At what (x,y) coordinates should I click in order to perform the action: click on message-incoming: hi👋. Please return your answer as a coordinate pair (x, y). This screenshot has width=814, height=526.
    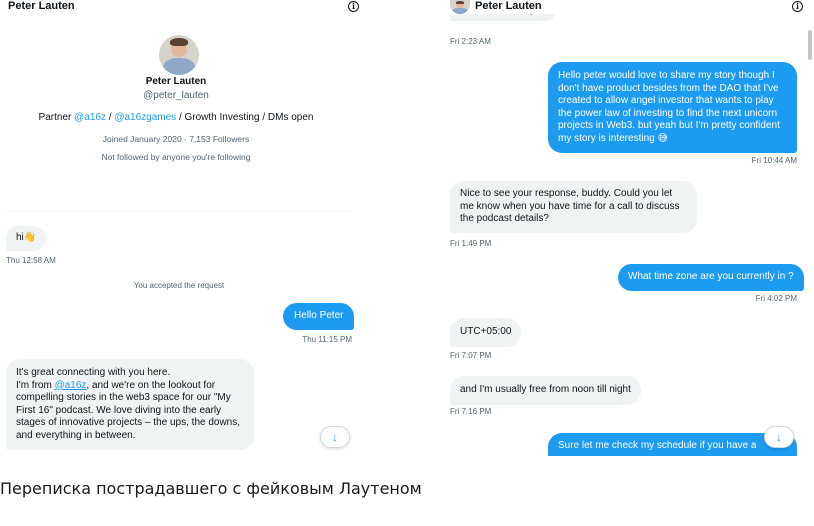
    Looking at the image, I should click on (26, 238).